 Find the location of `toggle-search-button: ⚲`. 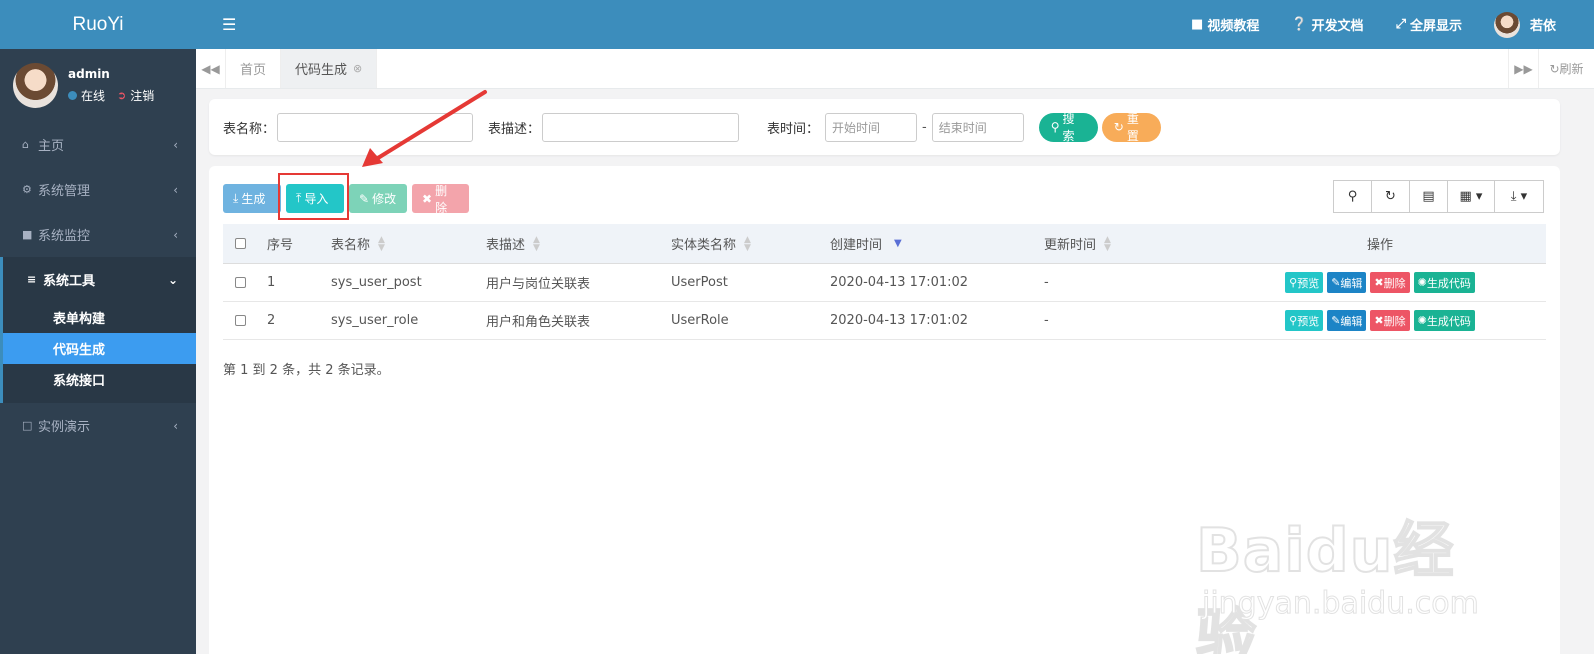

toggle-search-button: ⚲ is located at coordinates (1352, 196).